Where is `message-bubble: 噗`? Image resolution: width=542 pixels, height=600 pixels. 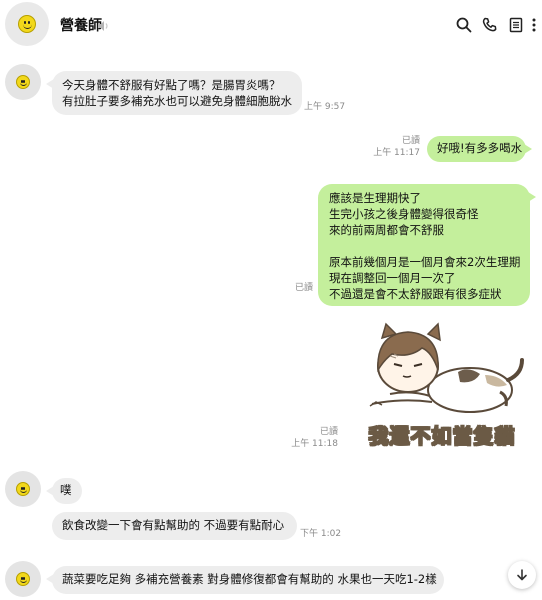 message-bubble: 噗 is located at coordinates (64, 491).